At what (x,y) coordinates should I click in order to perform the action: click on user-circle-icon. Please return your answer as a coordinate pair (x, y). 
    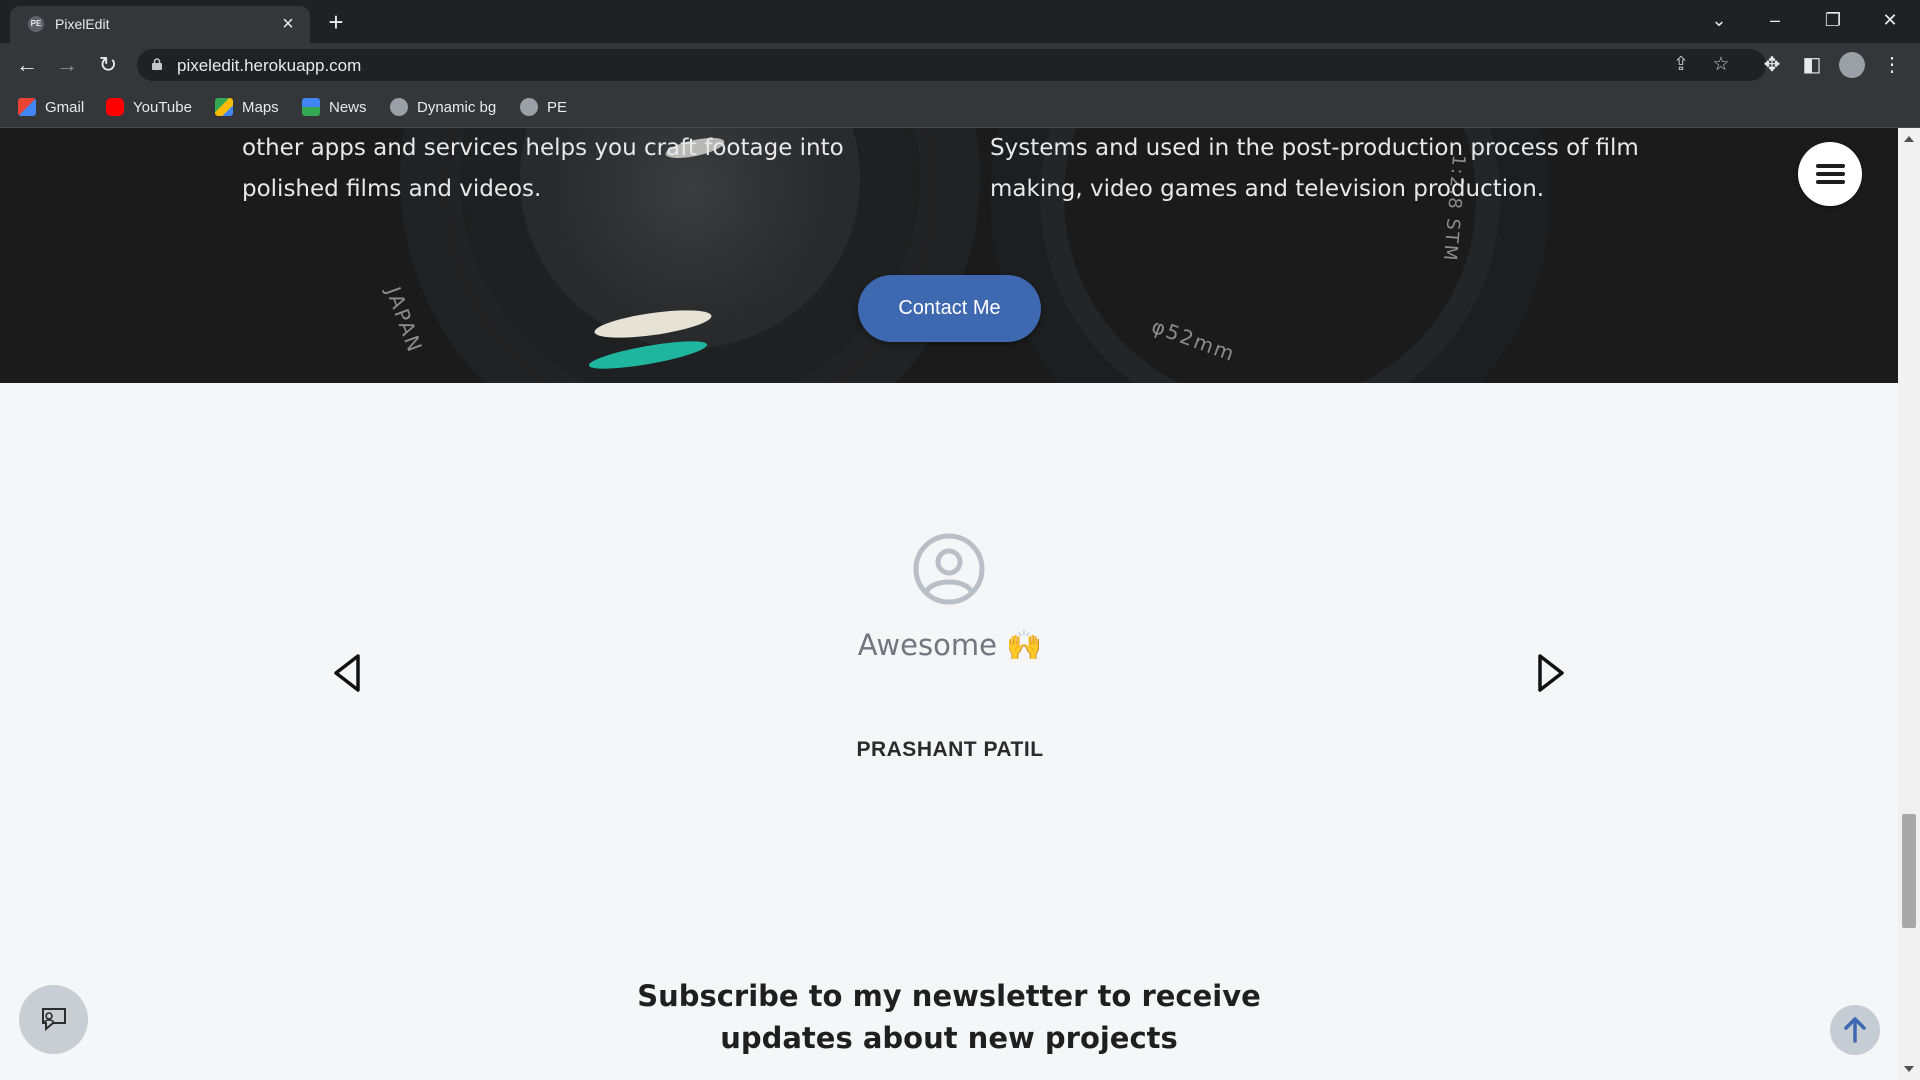
    Looking at the image, I should click on (949, 569).